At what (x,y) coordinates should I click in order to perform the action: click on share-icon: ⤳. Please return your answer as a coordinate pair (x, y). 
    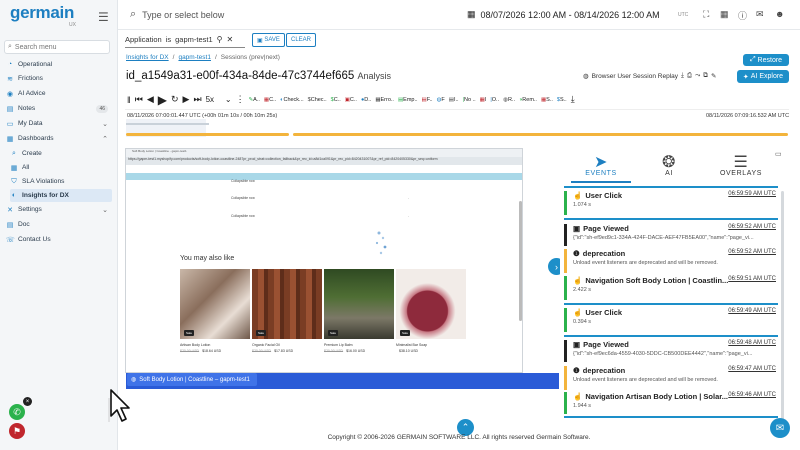
    Looking at the image, I should click on (697, 76).